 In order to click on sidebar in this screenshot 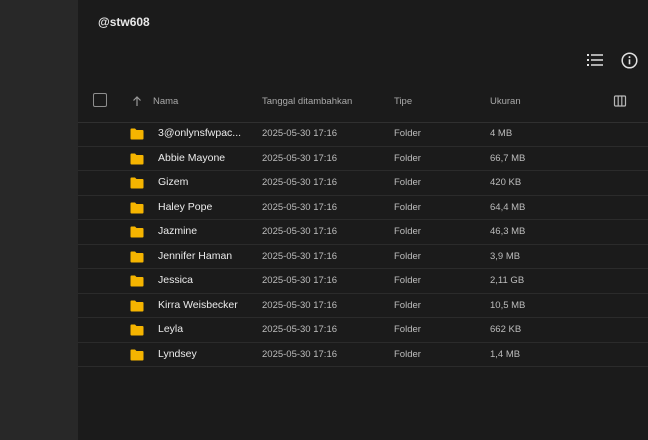, I will do `click(39, 220)`.